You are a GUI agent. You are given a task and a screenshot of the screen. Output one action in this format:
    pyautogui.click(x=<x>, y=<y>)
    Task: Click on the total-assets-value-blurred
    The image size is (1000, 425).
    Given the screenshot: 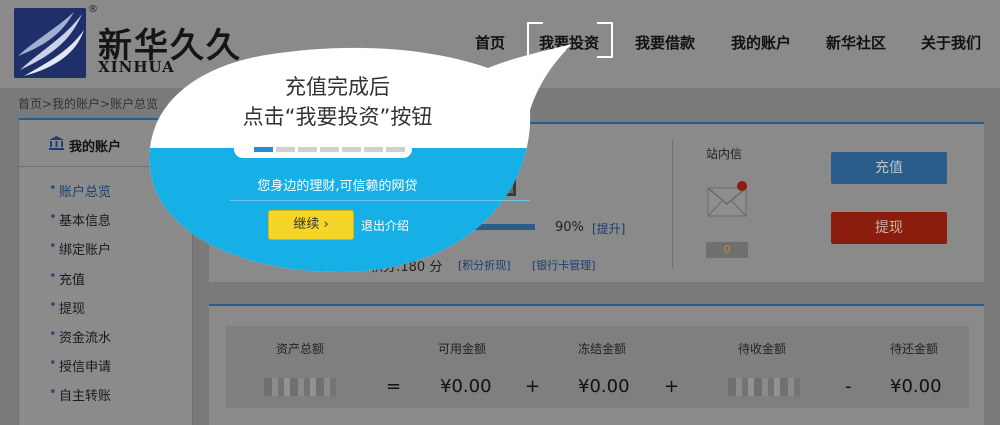 What is the action you would take?
    pyautogui.click(x=300, y=387)
    